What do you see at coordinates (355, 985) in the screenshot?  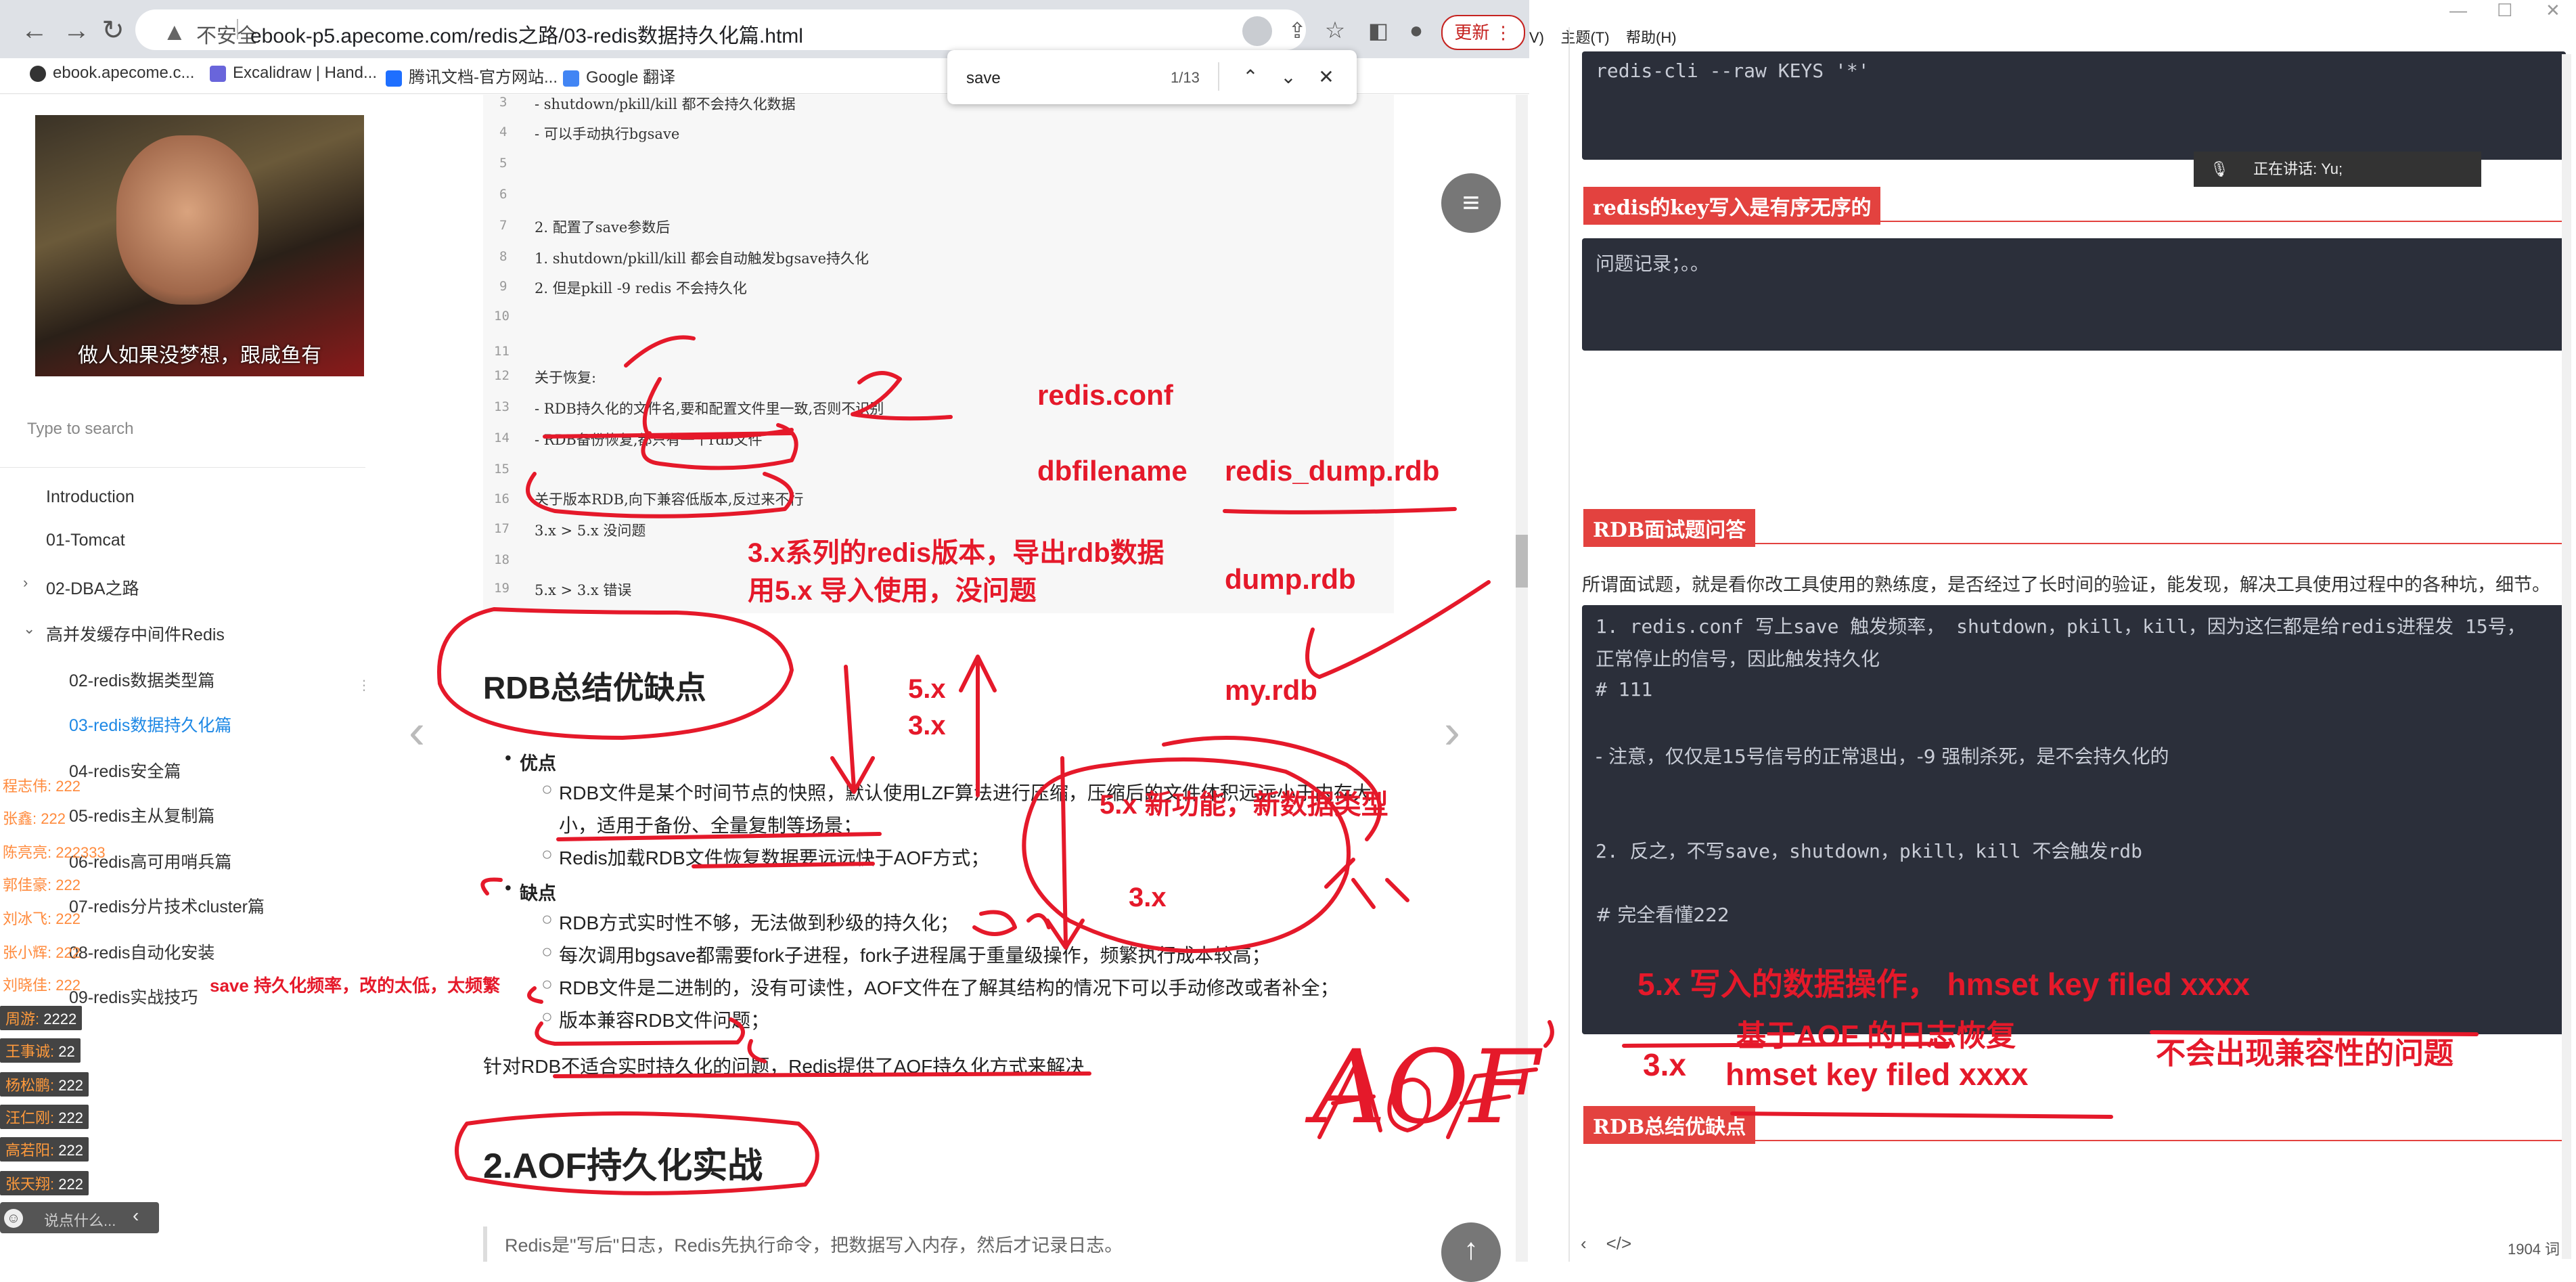 I see `annotation-text: save 持久化频率，改的太低，太频繁` at bounding box center [355, 985].